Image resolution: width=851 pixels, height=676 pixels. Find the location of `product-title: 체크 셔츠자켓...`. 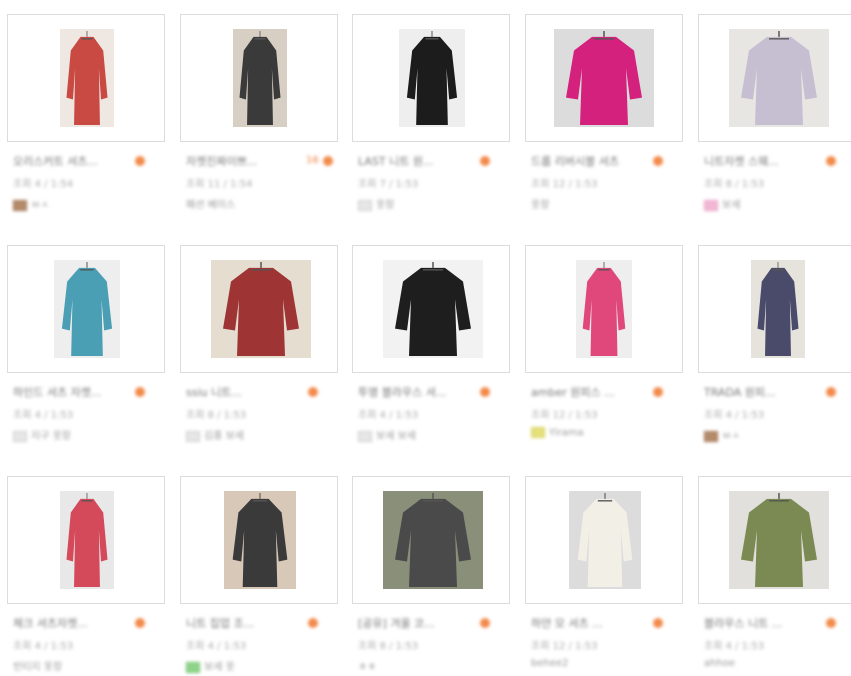

product-title: 체크 셔츠자켓... is located at coordinates (72, 623).